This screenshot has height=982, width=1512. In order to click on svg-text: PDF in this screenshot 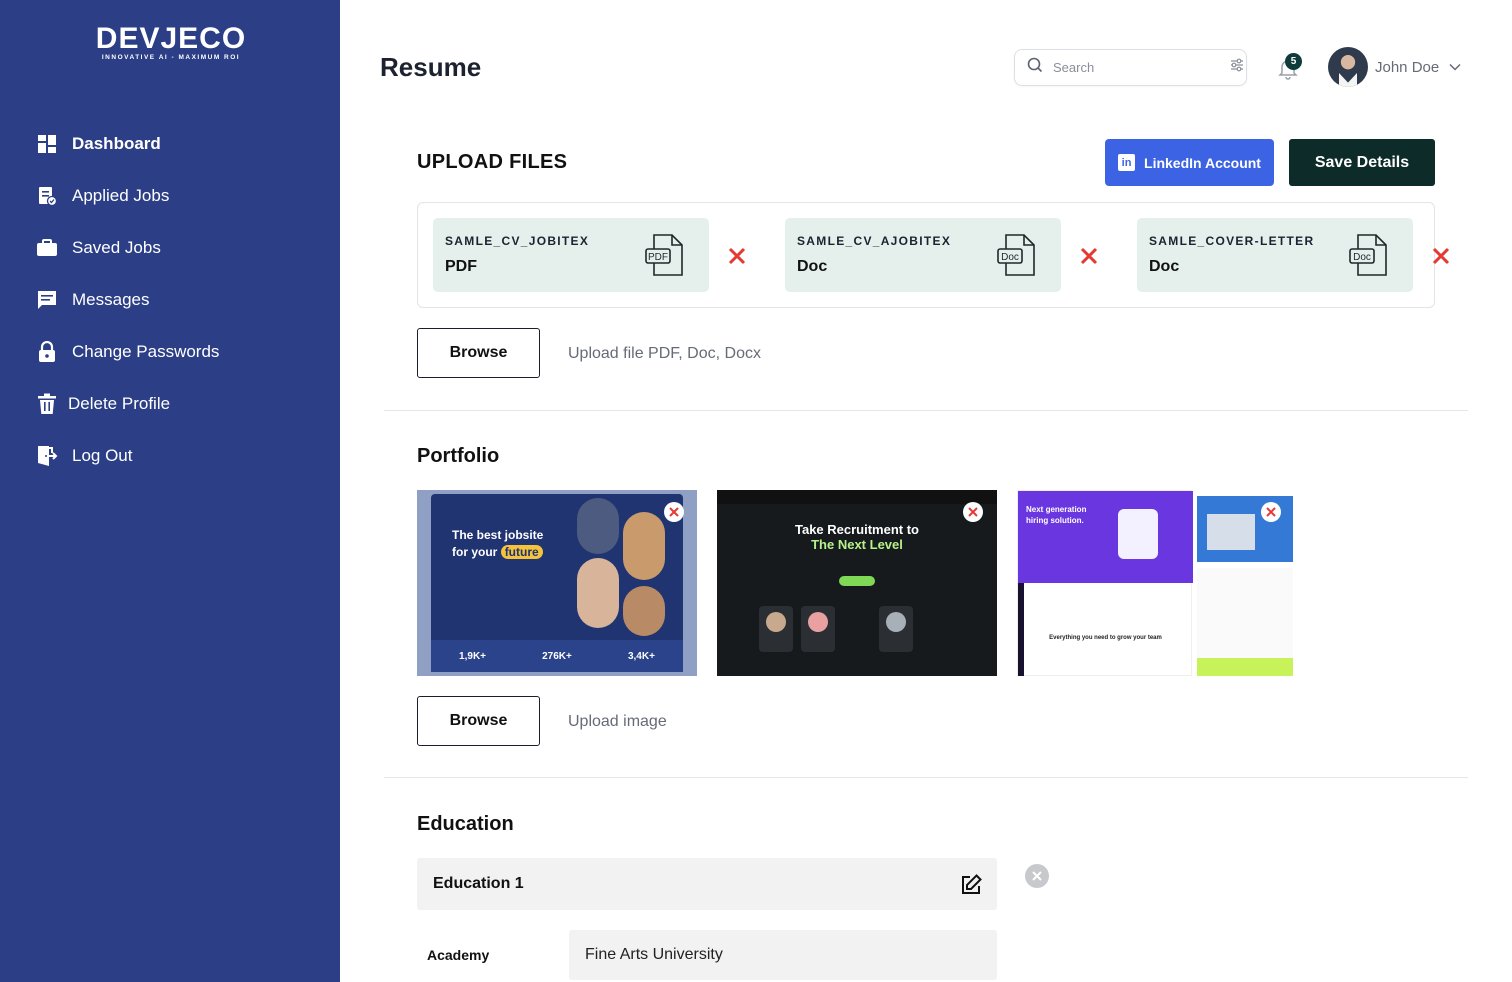, I will do `click(658, 257)`.